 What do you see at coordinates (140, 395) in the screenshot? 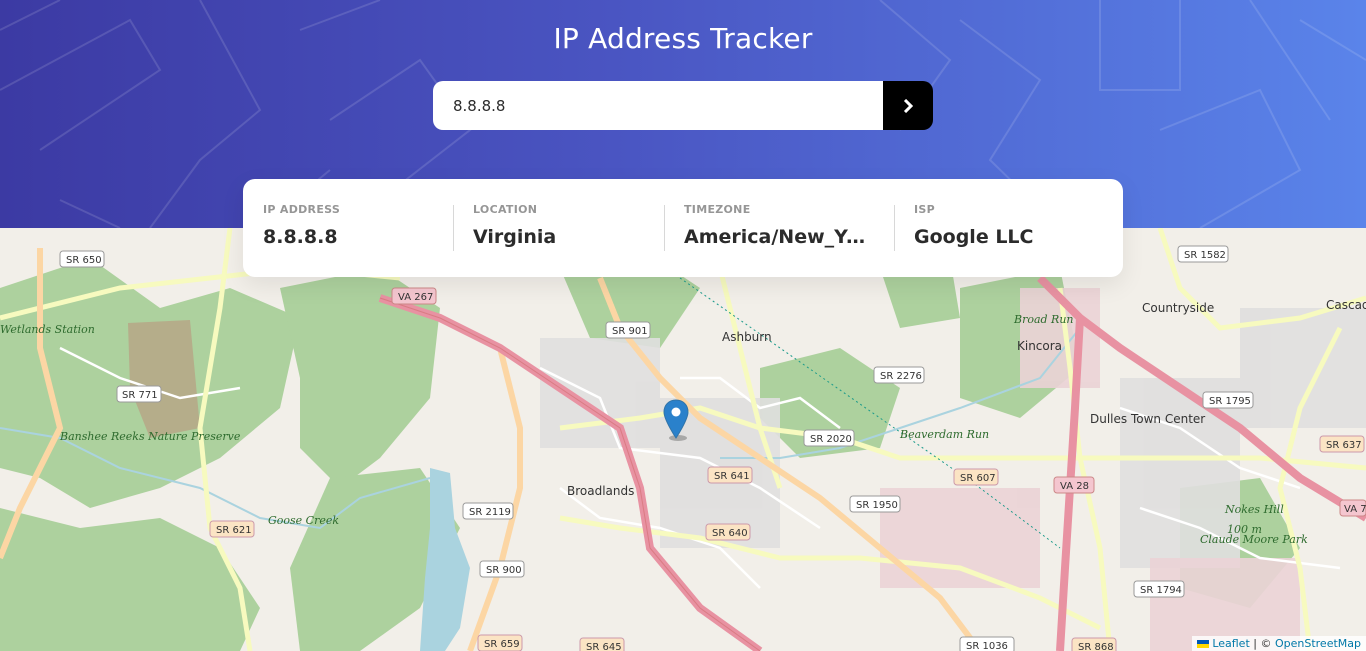
I see `route-shield: SR 771` at bounding box center [140, 395].